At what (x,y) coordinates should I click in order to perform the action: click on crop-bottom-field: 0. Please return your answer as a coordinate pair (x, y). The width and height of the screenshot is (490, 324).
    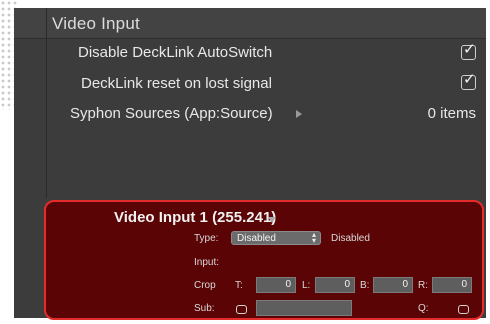
    Looking at the image, I should click on (393, 285).